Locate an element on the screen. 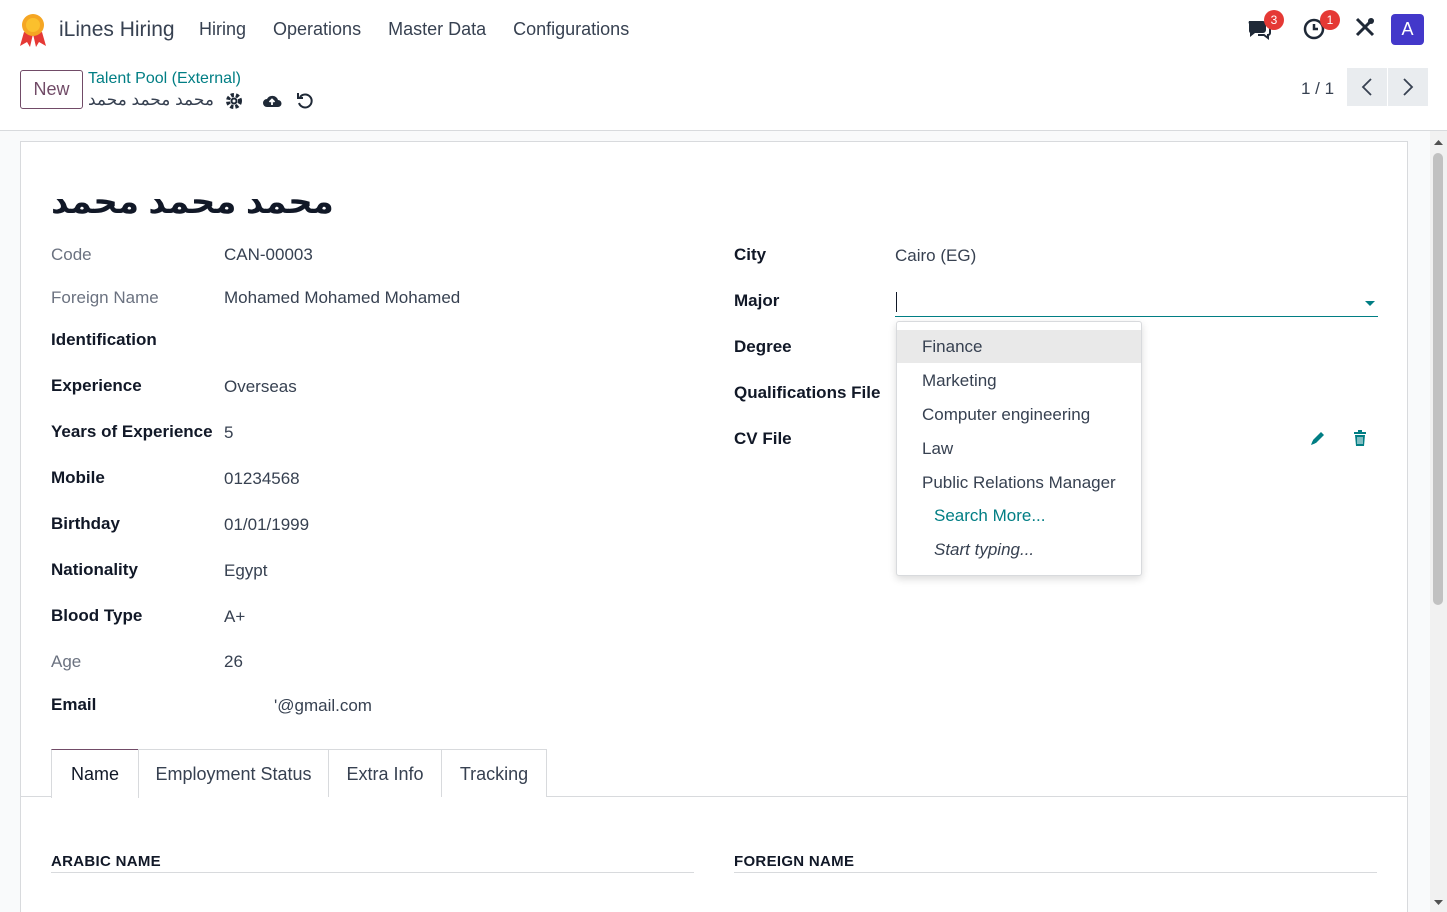 The height and width of the screenshot is (912, 1447). label-experience: Experience is located at coordinates (96, 385).